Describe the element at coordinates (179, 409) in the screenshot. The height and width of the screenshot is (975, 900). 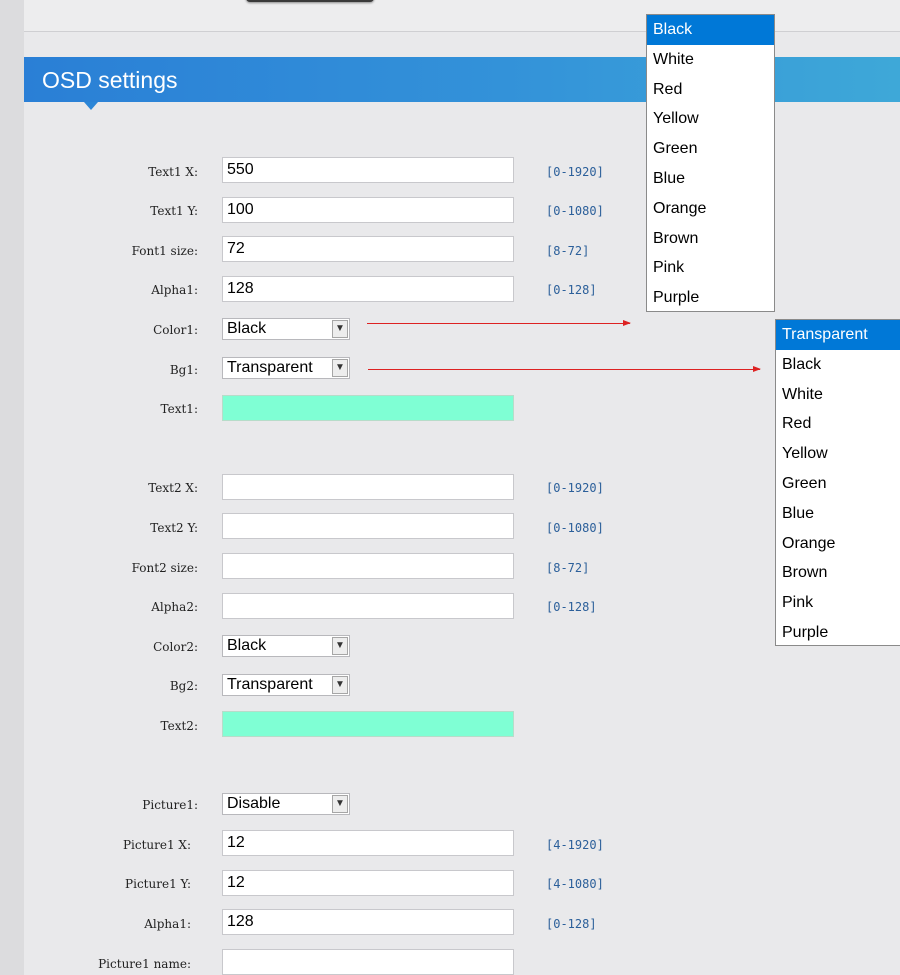
I see `text1-label: Text1:` at that location.